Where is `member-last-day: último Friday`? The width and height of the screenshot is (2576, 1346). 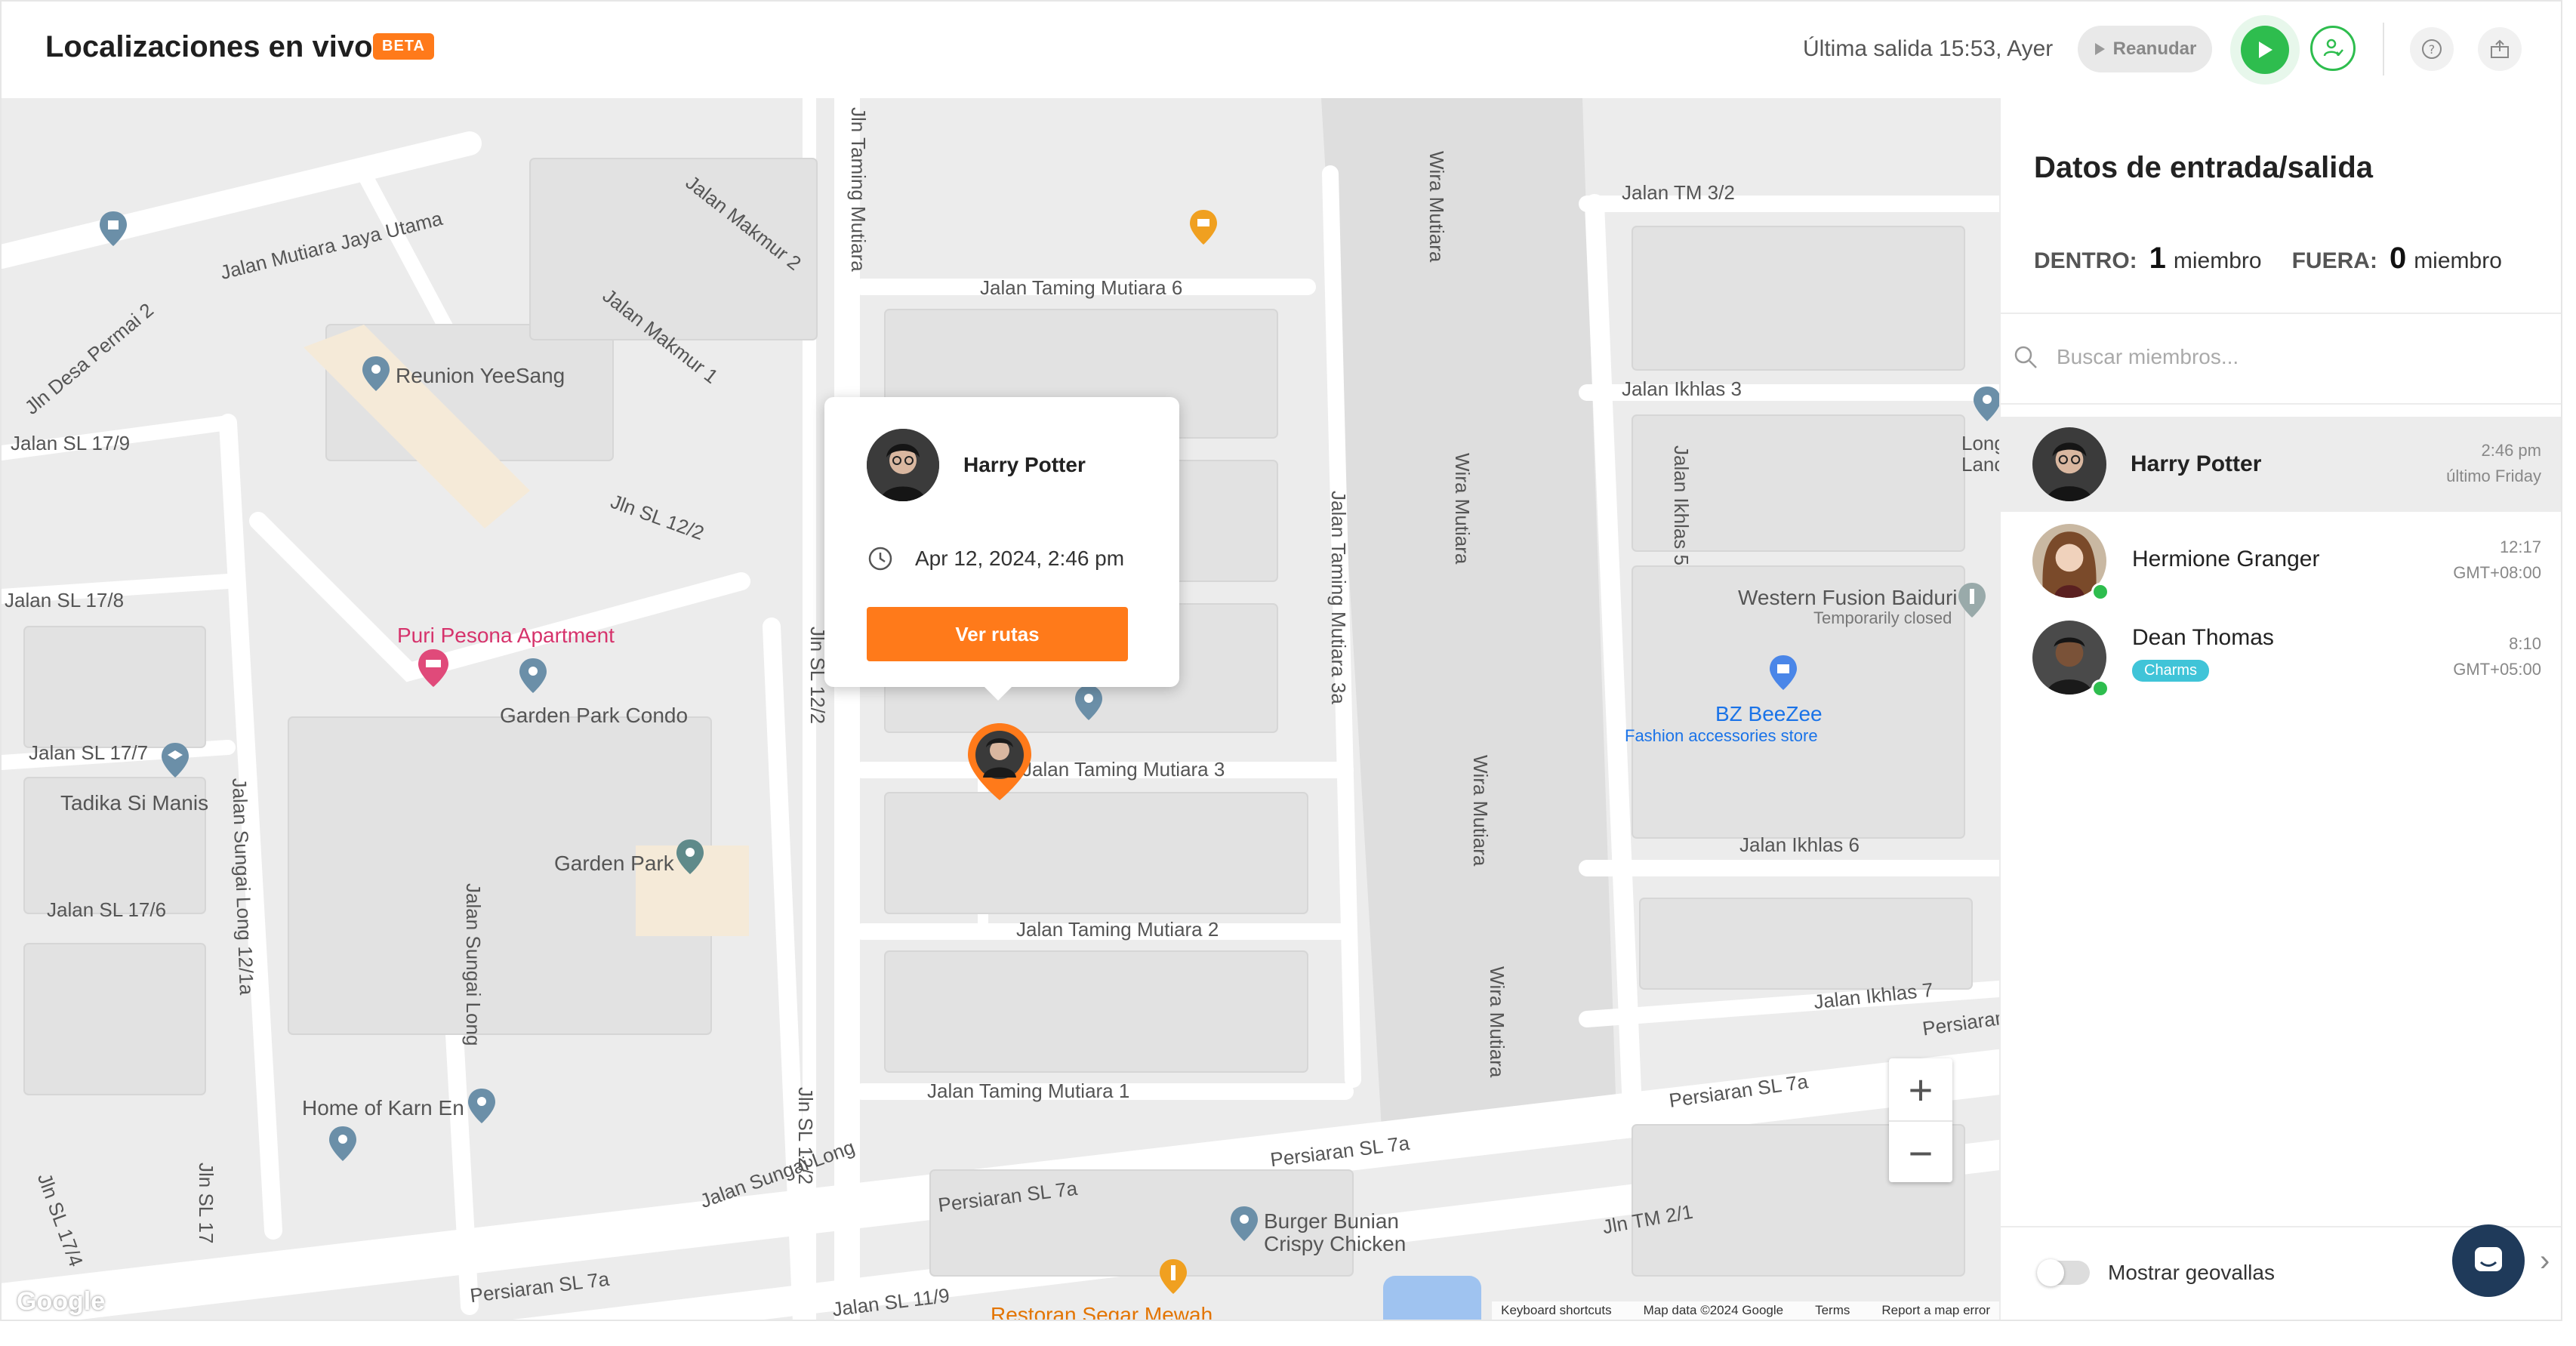
member-last-day: último Friday is located at coordinates (2493, 476).